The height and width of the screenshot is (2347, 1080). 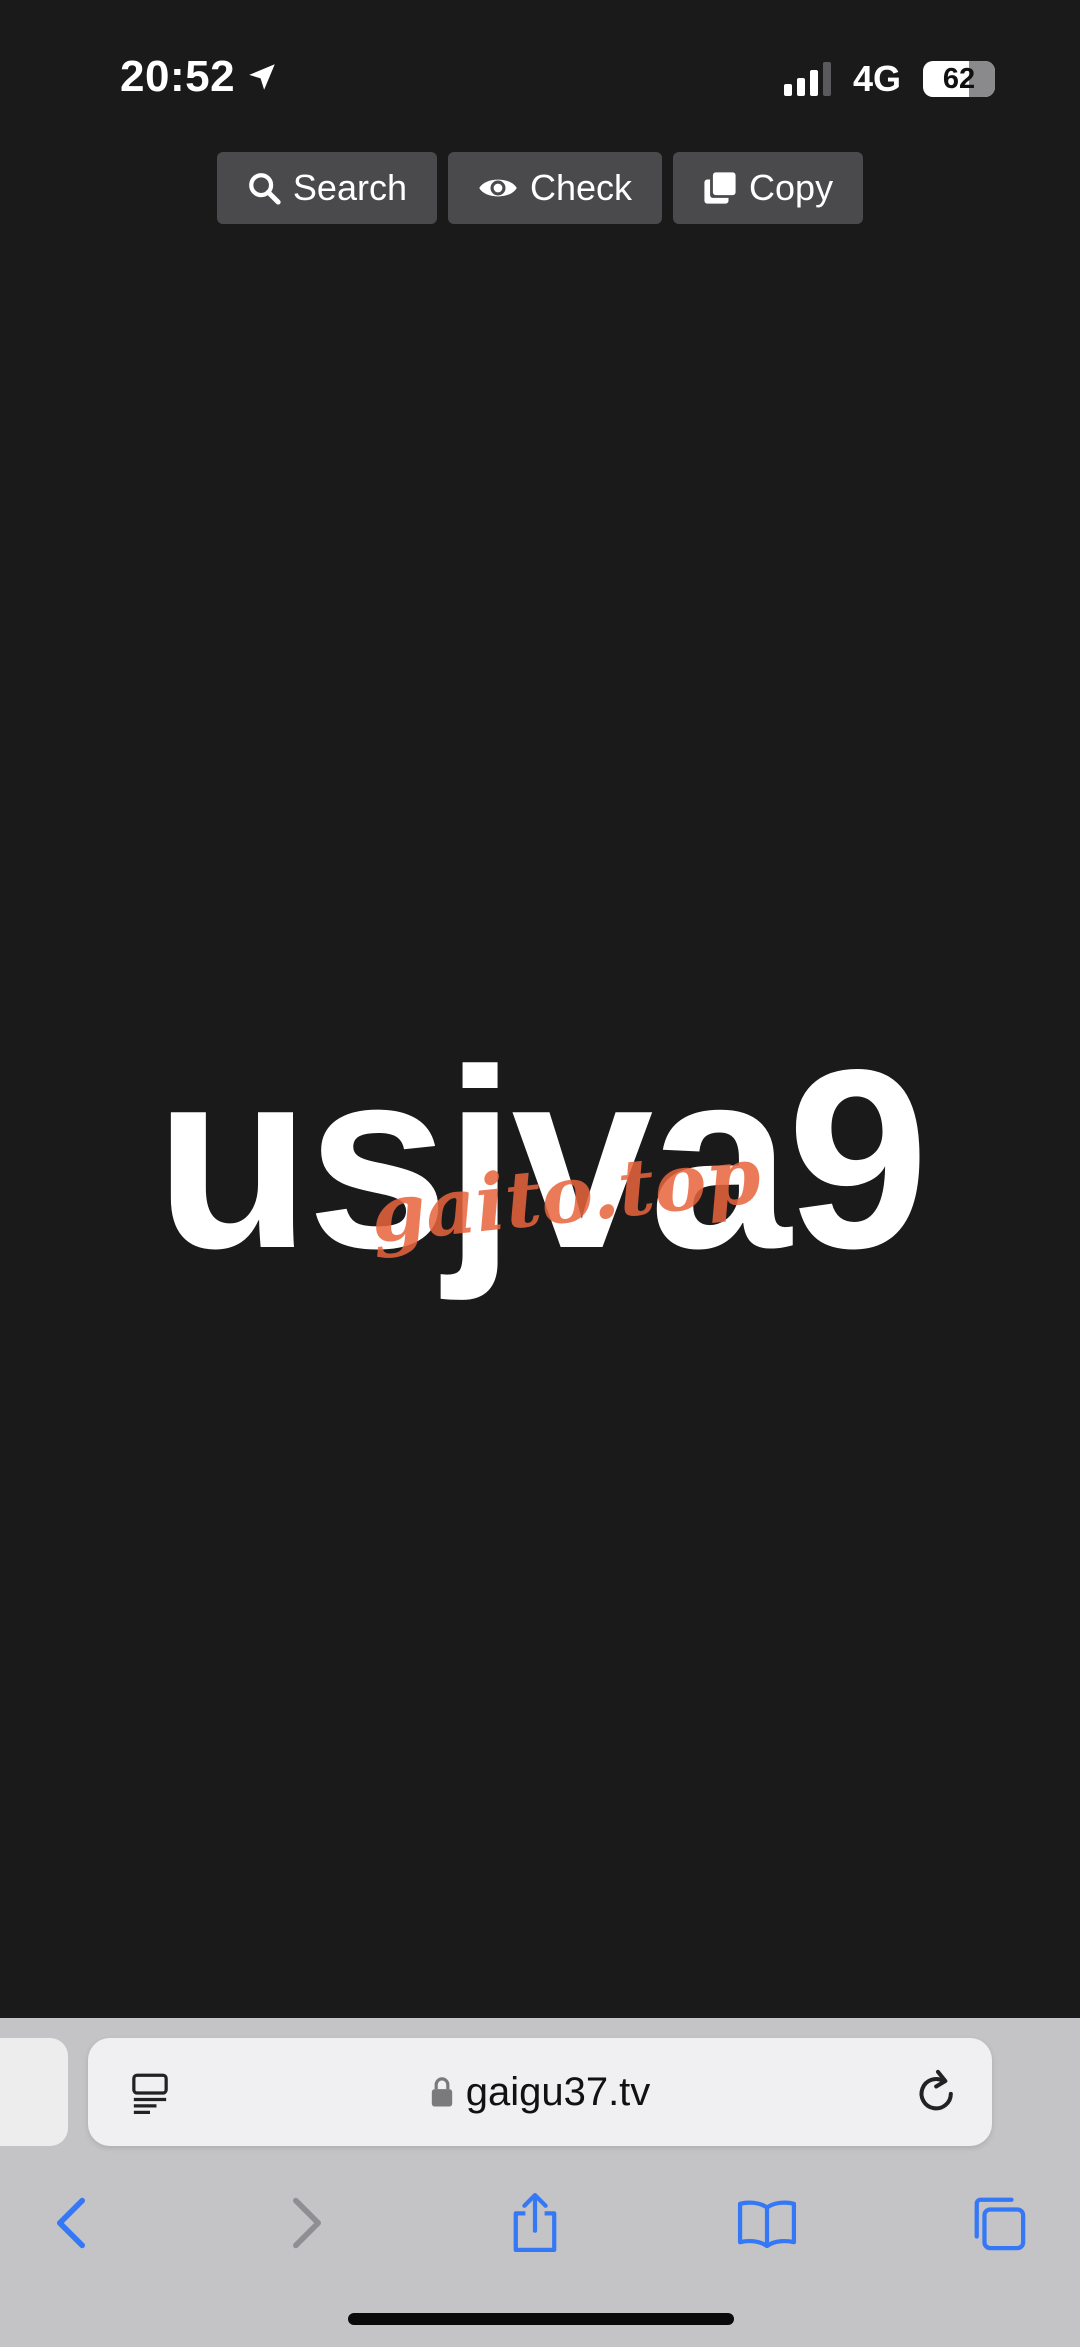 I want to click on browser-chrome: gaigu37.tv, so click(x=540, y=2182).